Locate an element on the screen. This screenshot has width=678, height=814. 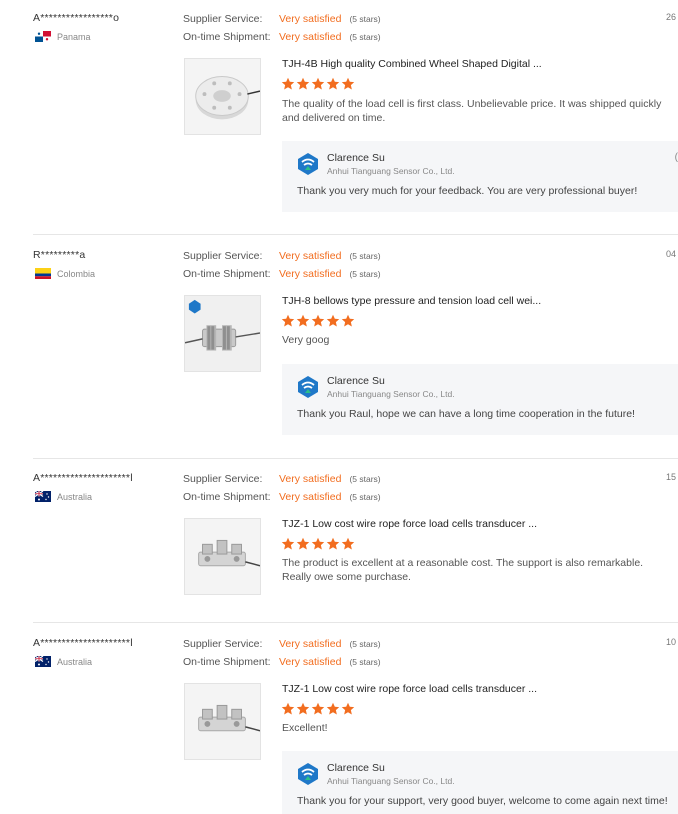
country-name: Australia is located at coordinates (75, 661).